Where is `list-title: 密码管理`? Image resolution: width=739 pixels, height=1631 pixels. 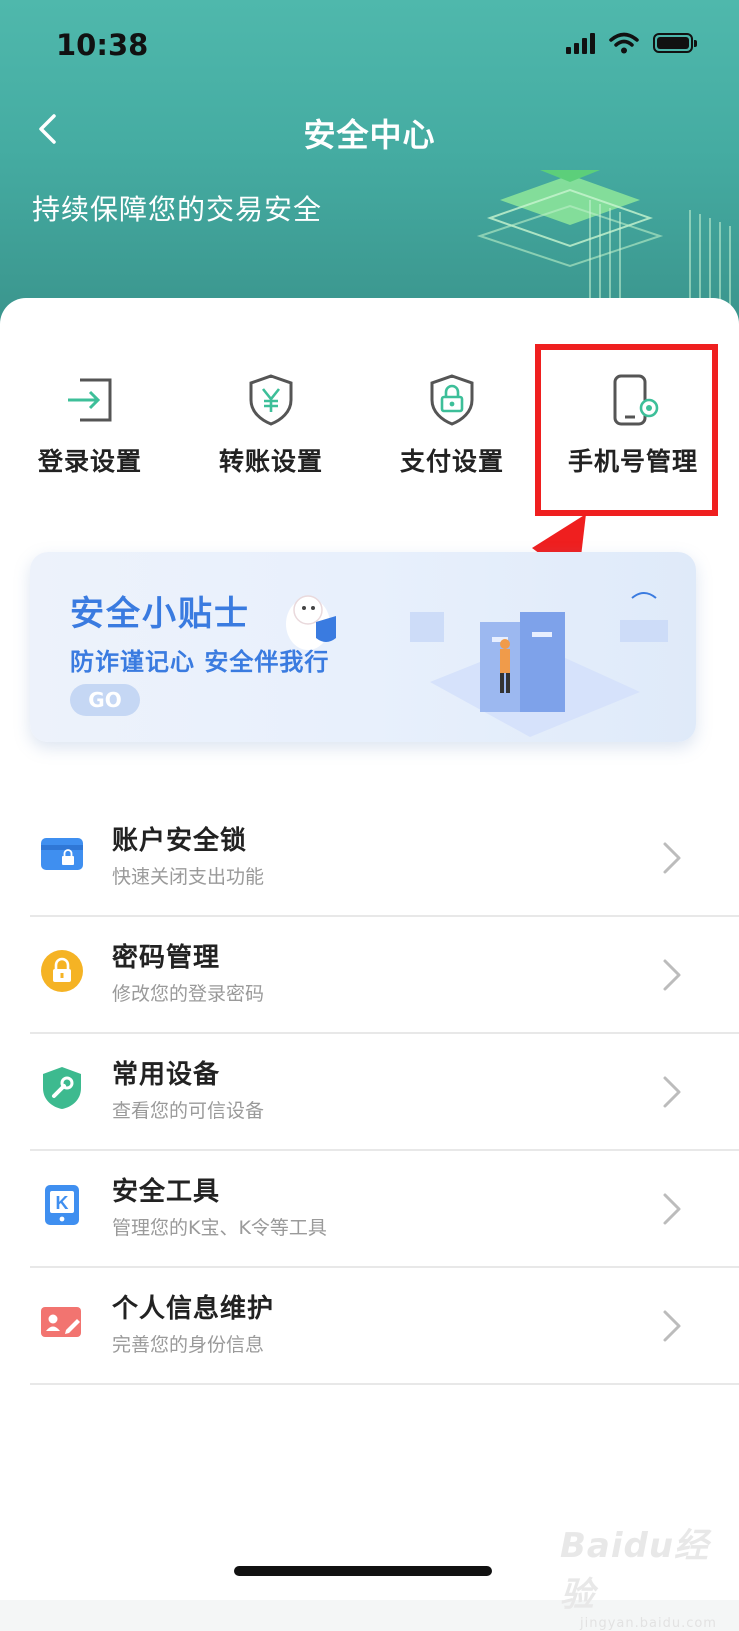
list-title: 密码管理 is located at coordinates (166, 958).